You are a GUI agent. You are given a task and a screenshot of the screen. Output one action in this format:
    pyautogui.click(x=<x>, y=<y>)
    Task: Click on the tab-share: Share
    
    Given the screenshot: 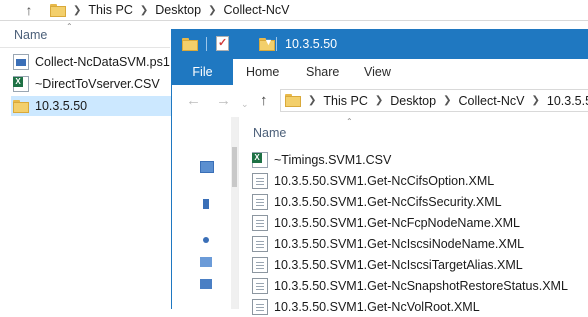 What is the action you would take?
    pyautogui.click(x=322, y=72)
    